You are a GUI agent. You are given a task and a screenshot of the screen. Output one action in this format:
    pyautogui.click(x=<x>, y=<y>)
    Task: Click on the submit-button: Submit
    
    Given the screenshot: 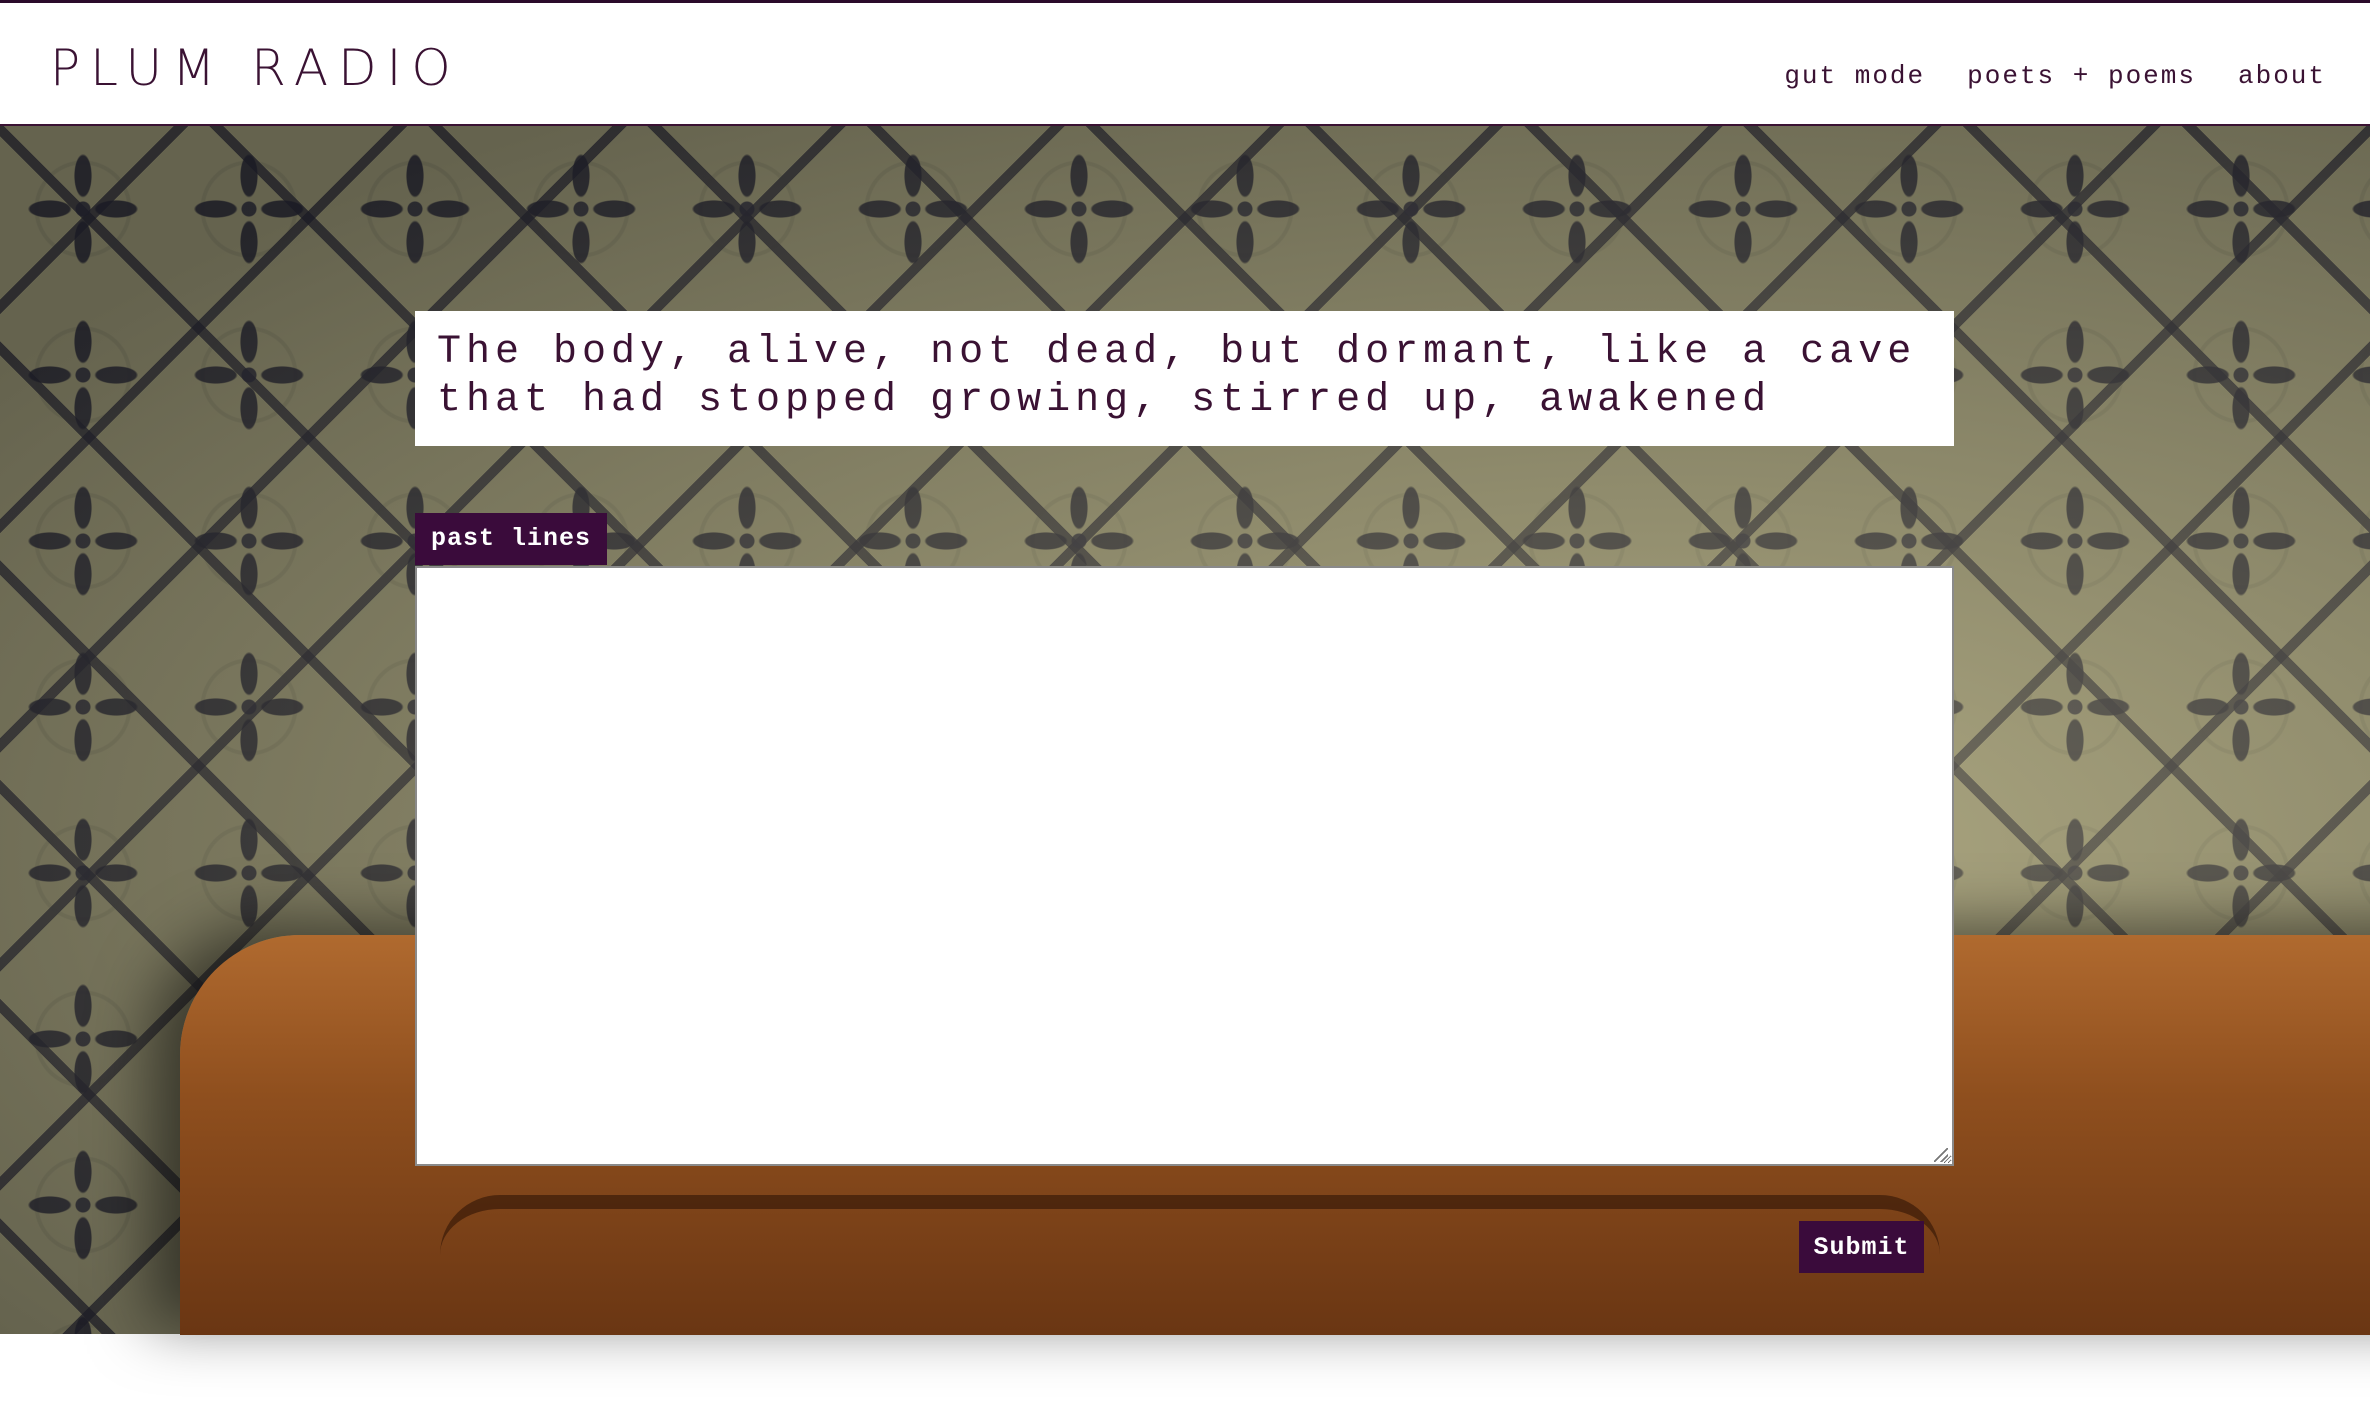 What is the action you would take?
    pyautogui.click(x=1861, y=1247)
    